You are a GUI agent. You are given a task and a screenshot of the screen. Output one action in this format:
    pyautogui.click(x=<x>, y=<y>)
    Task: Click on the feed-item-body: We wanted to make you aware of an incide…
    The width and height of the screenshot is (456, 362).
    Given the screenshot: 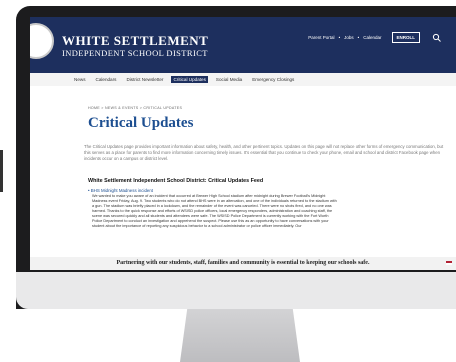 What is the action you would take?
    pyautogui.click(x=214, y=211)
    